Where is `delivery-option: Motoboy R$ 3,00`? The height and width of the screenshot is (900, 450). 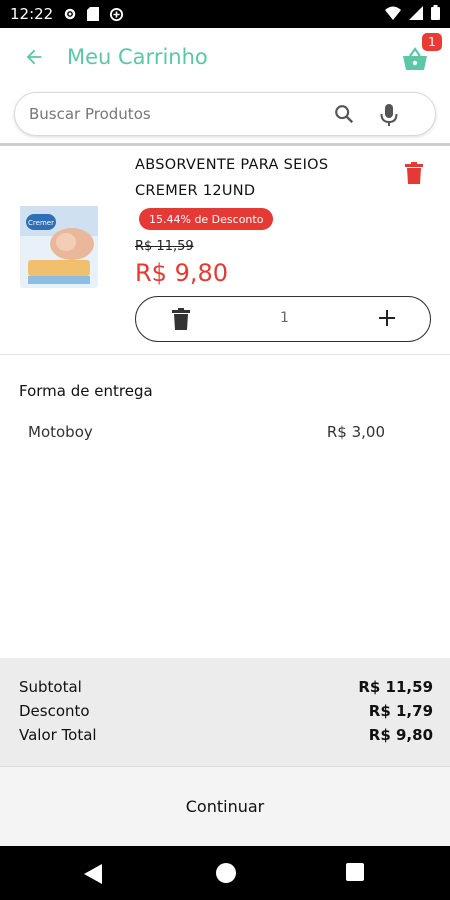
delivery-option: Motoboy R$ 3,00 is located at coordinates (206, 432).